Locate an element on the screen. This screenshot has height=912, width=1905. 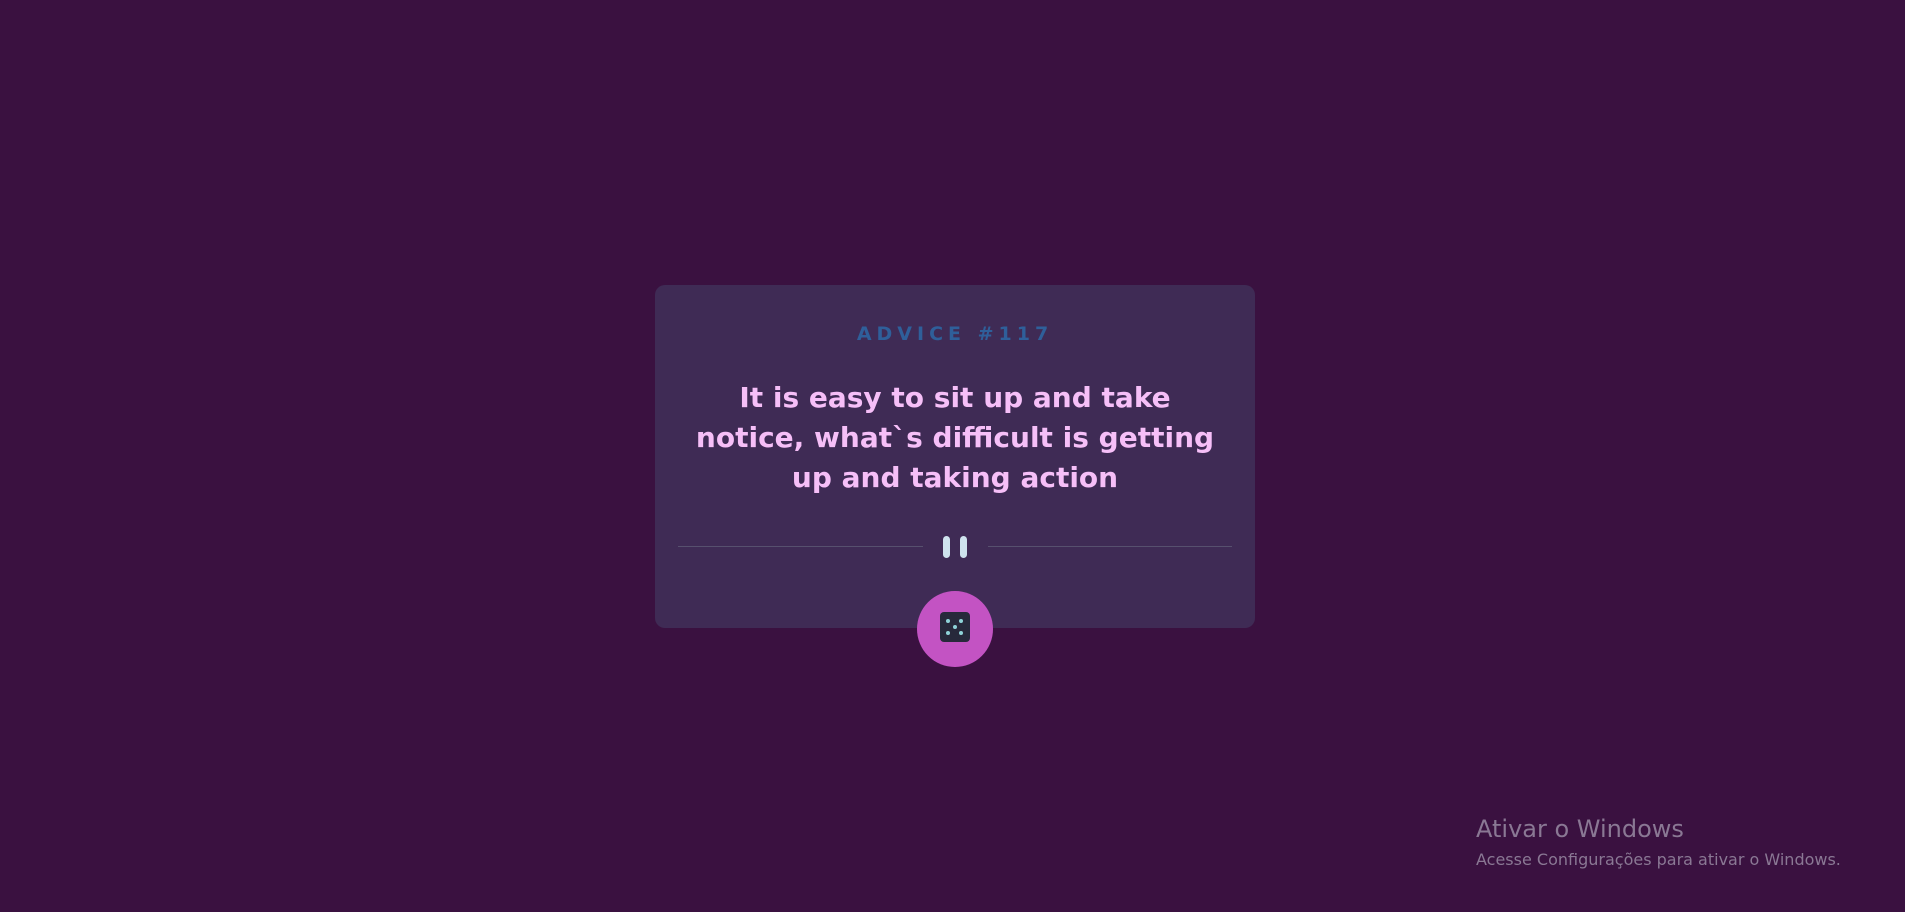
new-advice-button is located at coordinates (955, 629).